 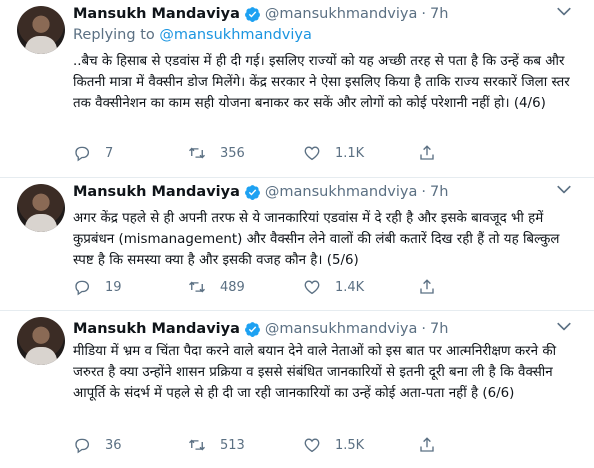 I want to click on like-button: 1.4K, so click(x=360, y=287).